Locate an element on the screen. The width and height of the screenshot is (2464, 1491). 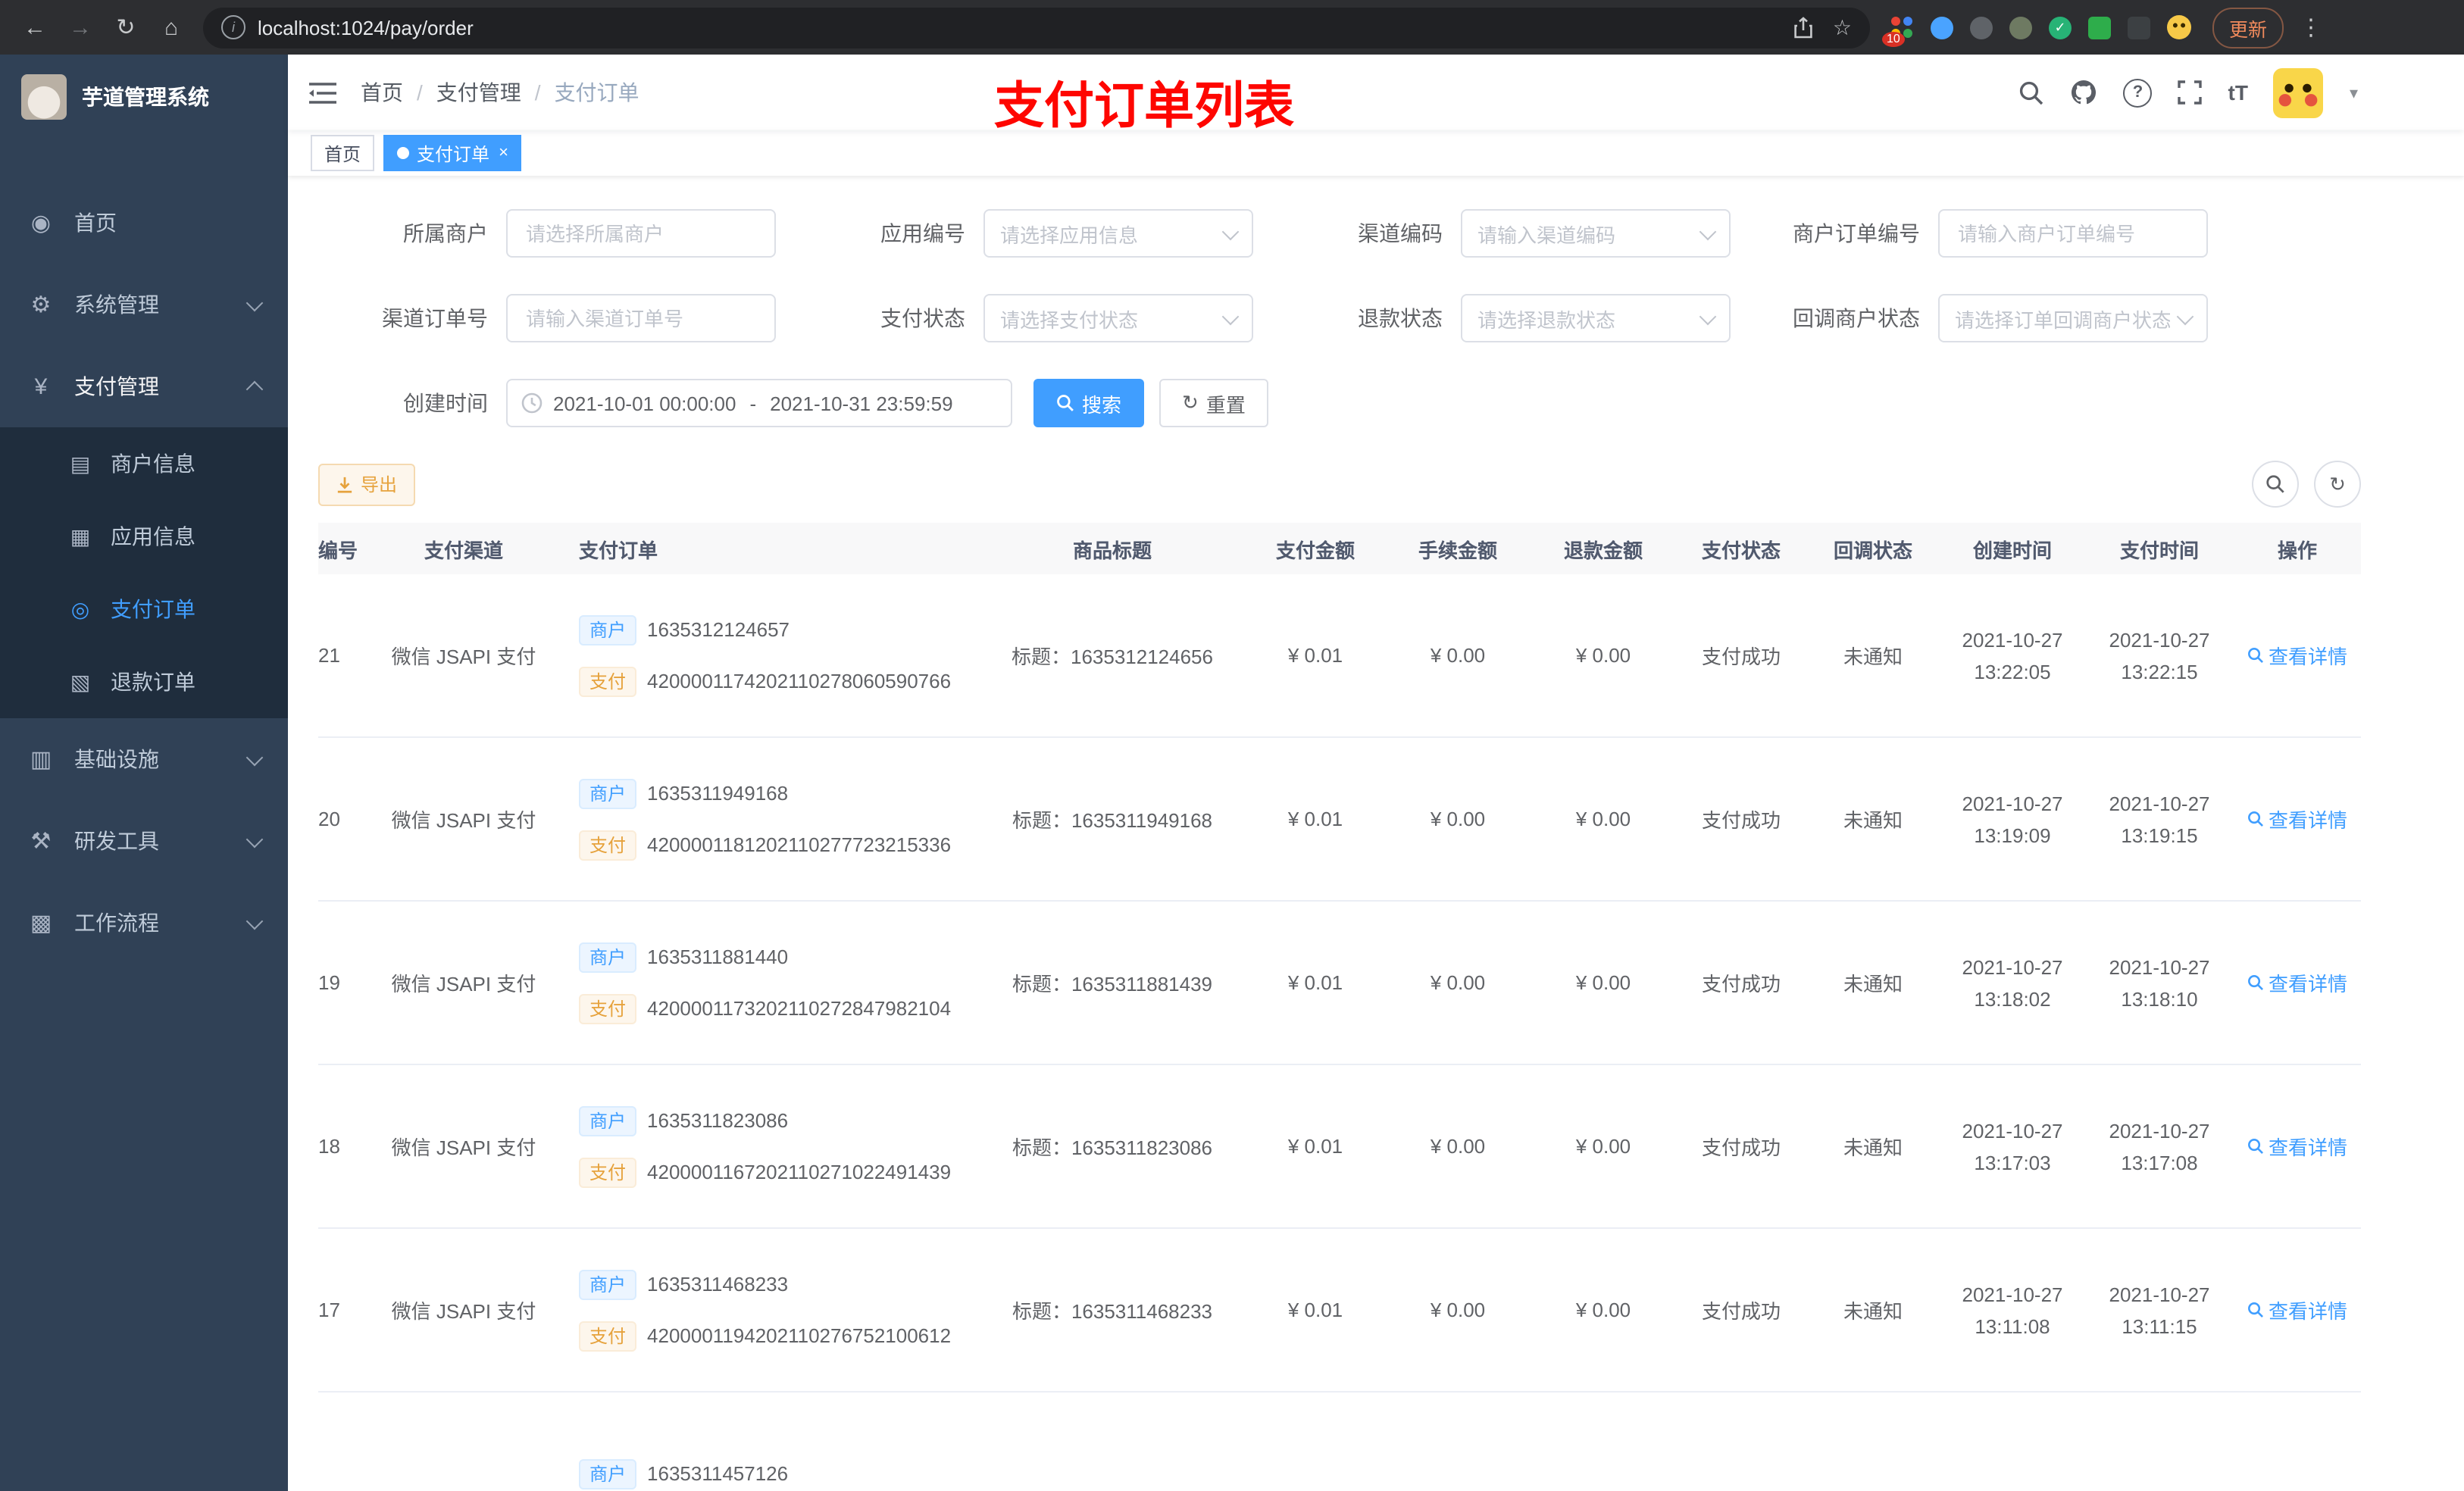
col-pay-time: 支付时间 is located at coordinates (2159, 550).